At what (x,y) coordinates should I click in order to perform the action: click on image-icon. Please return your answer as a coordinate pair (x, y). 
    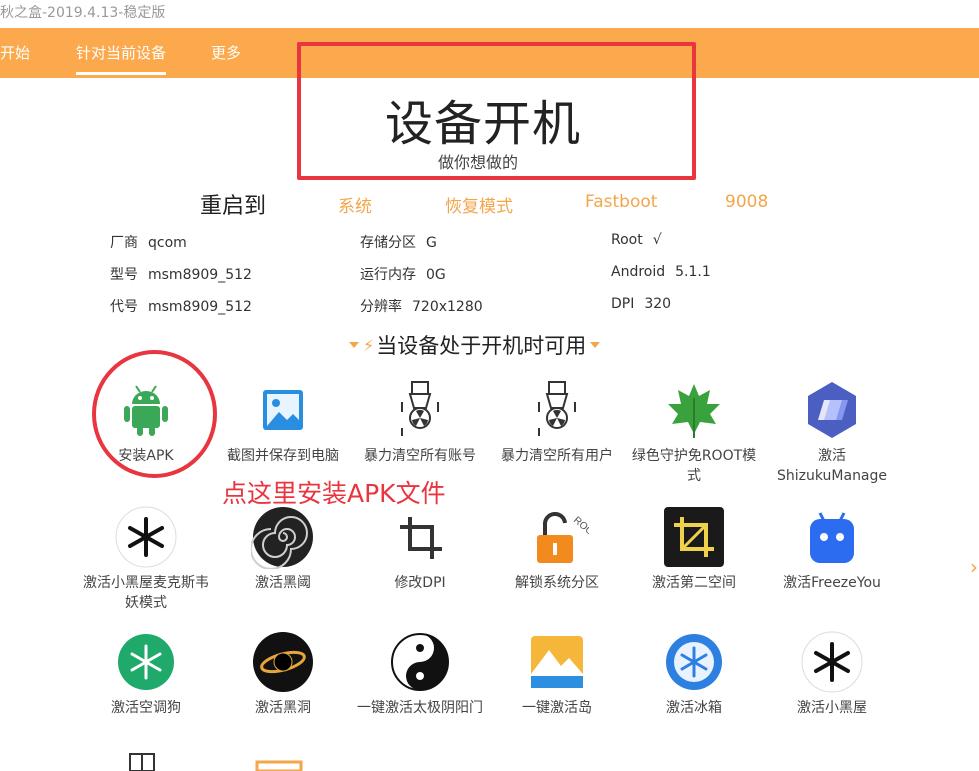
    Looking at the image, I should click on (283, 410).